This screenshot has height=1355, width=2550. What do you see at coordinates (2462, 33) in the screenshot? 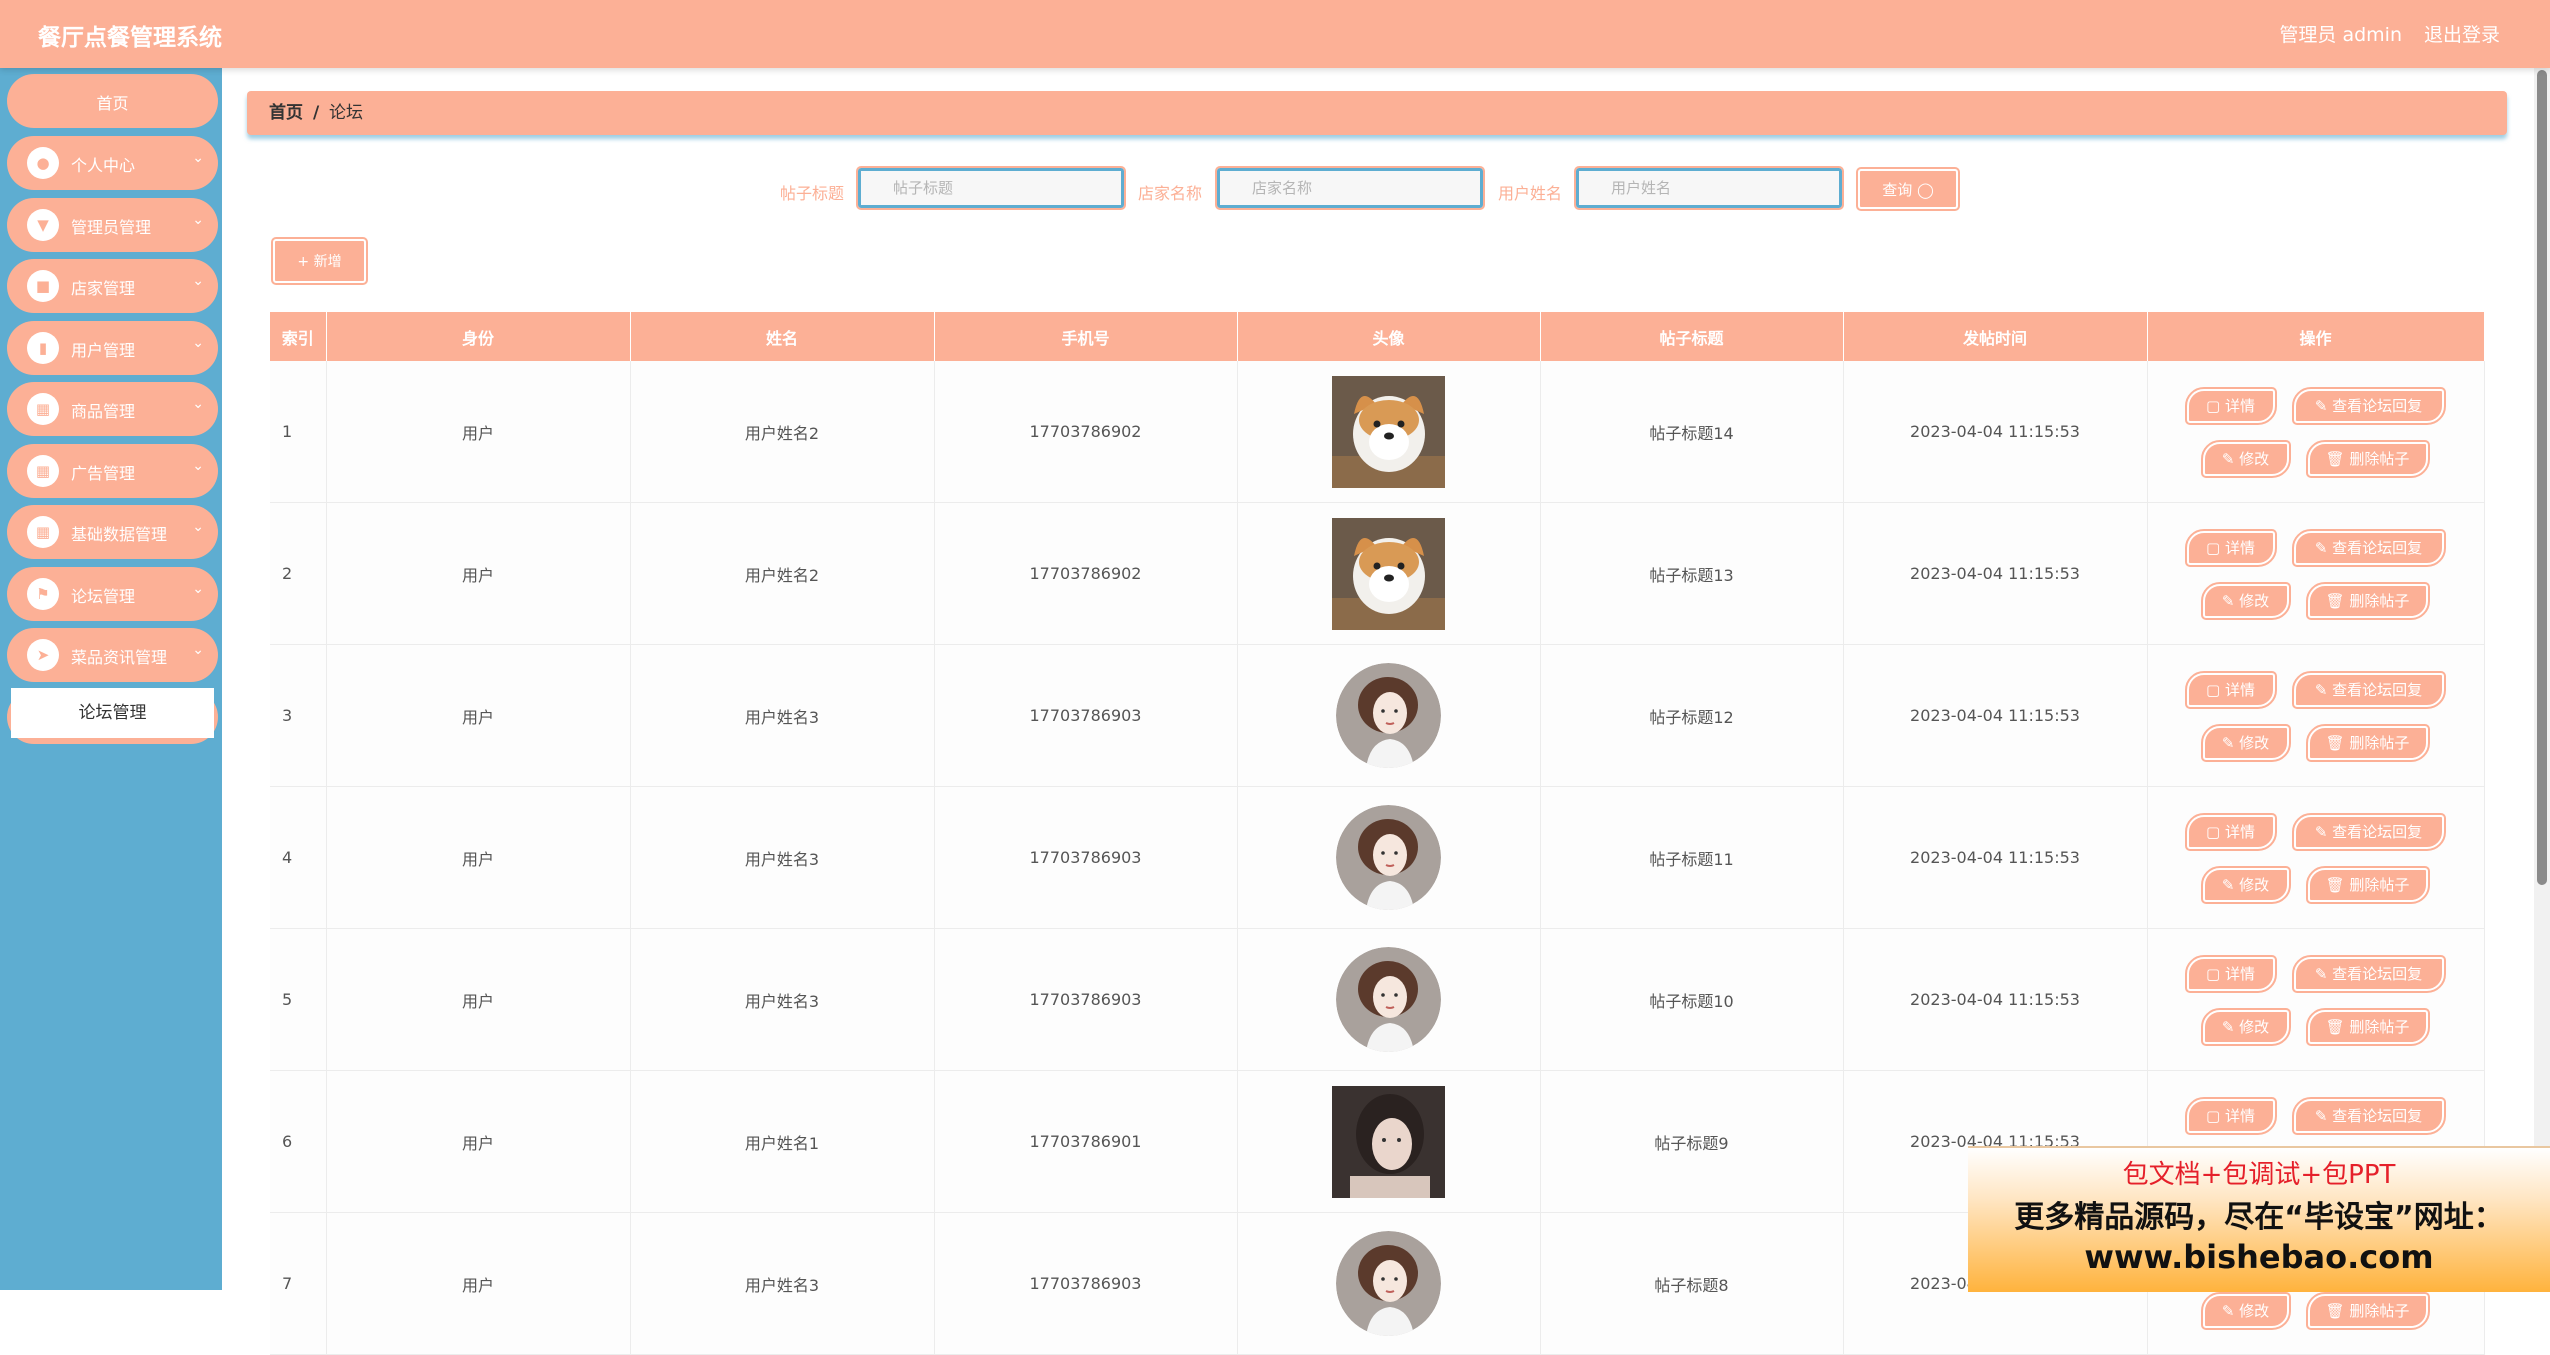
I see `logout-link: 退出登录` at bounding box center [2462, 33].